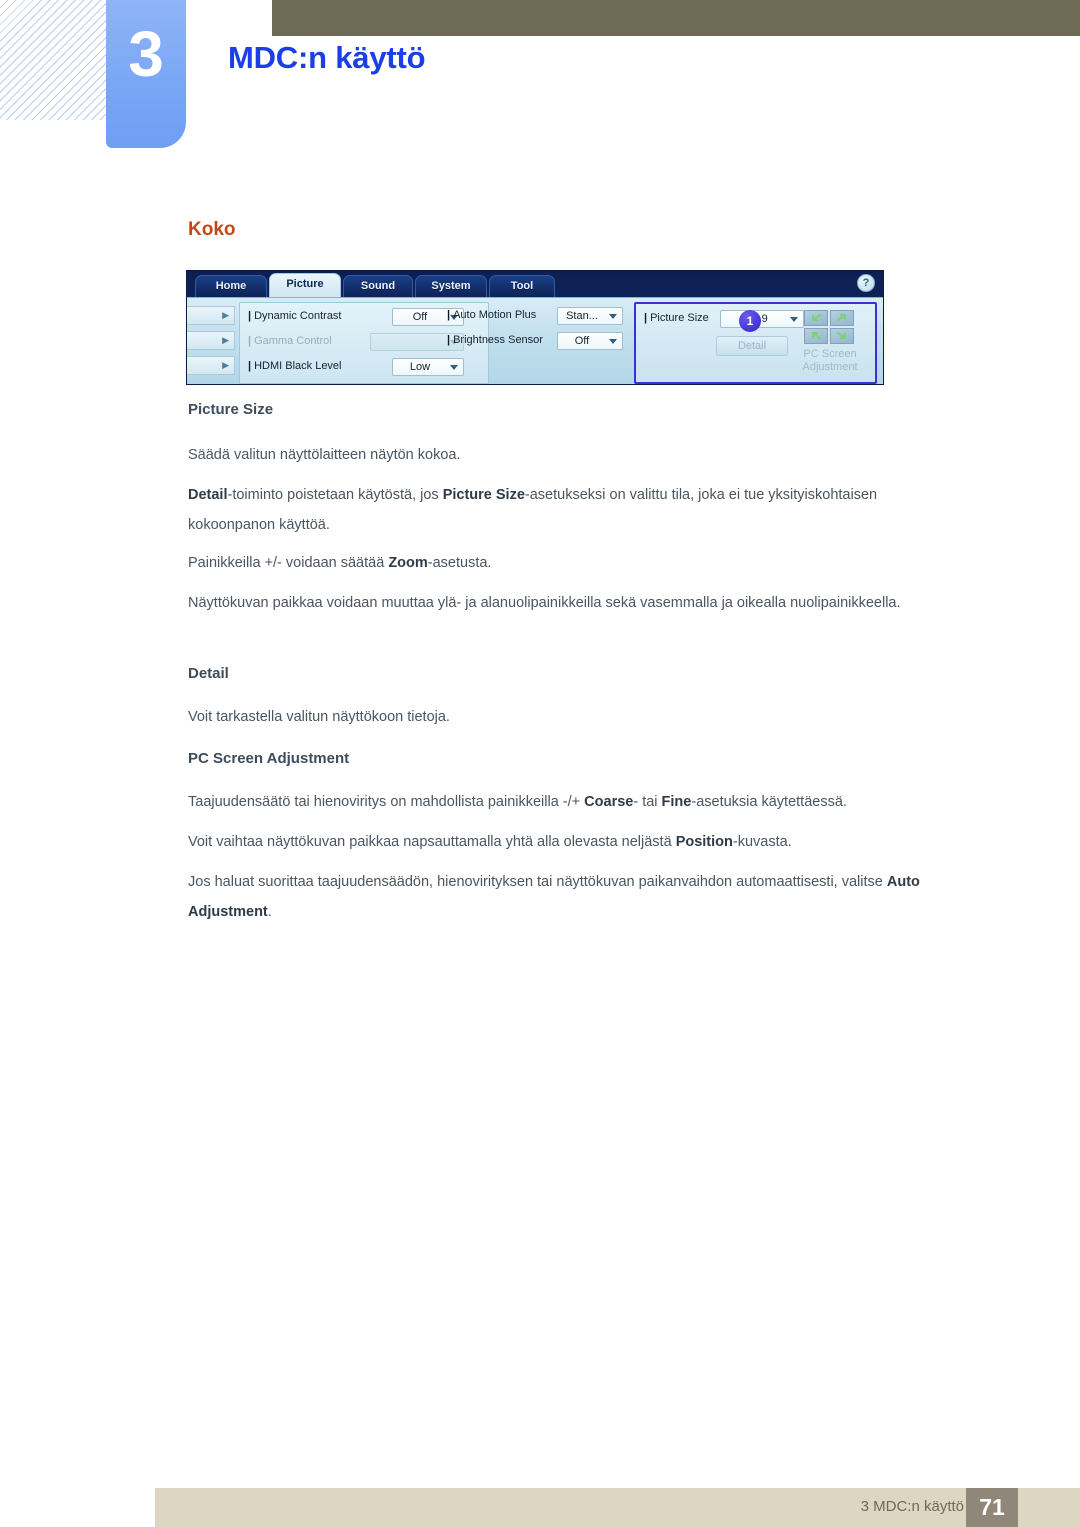 The width and height of the screenshot is (1080, 1527). What do you see at coordinates (327, 57) in the screenshot?
I see `page-title: MDC:n käyttö` at bounding box center [327, 57].